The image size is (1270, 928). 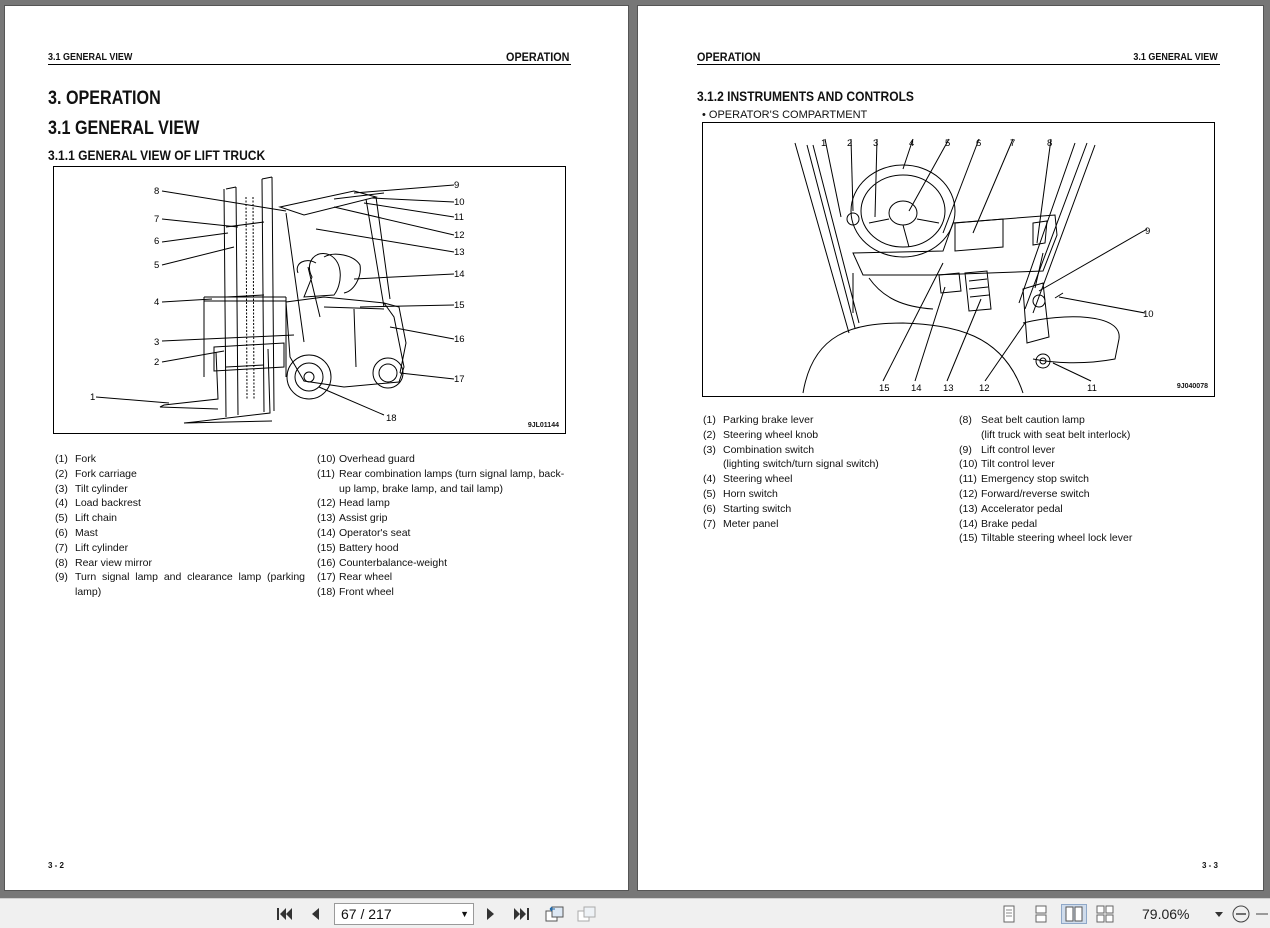 I want to click on single-page-icon, so click(x=1009, y=914).